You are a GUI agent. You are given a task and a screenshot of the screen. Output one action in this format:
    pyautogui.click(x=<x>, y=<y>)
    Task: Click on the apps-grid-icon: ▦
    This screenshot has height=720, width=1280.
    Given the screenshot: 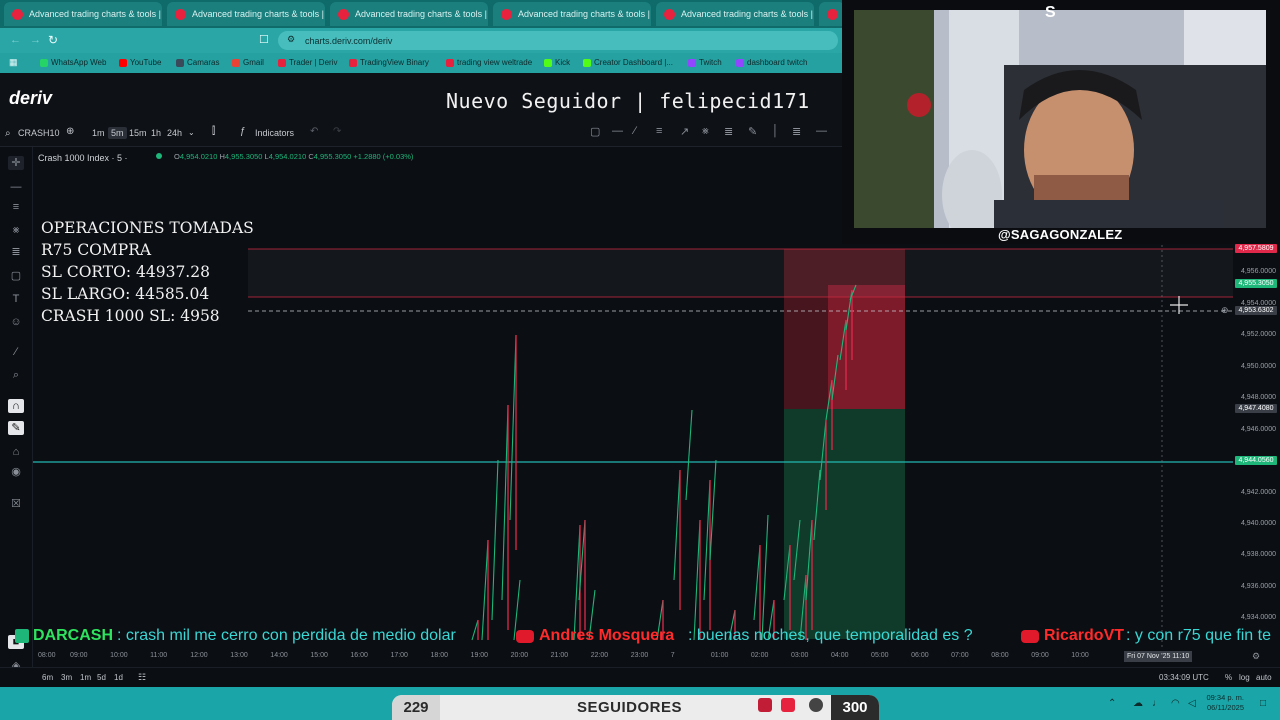 What is the action you would take?
    pyautogui.click(x=13, y=62)
    